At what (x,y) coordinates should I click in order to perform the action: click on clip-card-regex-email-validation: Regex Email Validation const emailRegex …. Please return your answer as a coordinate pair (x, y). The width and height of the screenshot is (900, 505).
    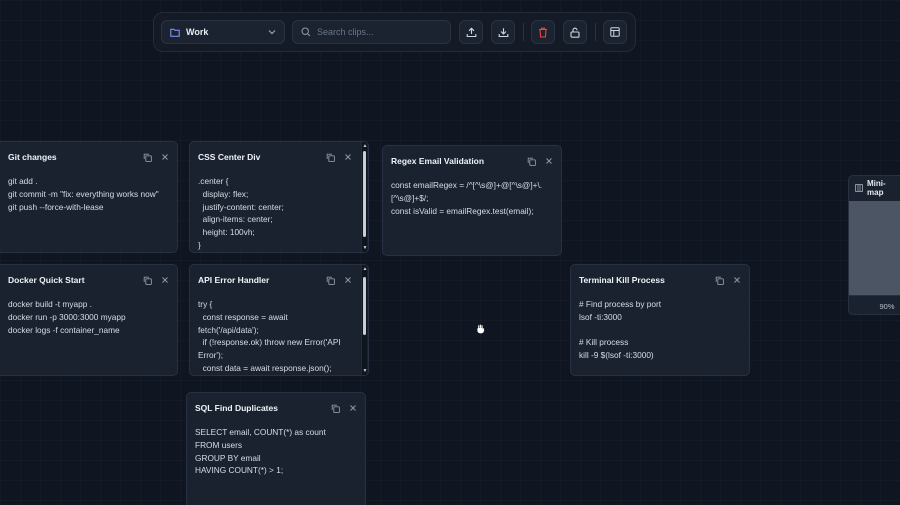
    Looking at the image, I should click on (472, 200).